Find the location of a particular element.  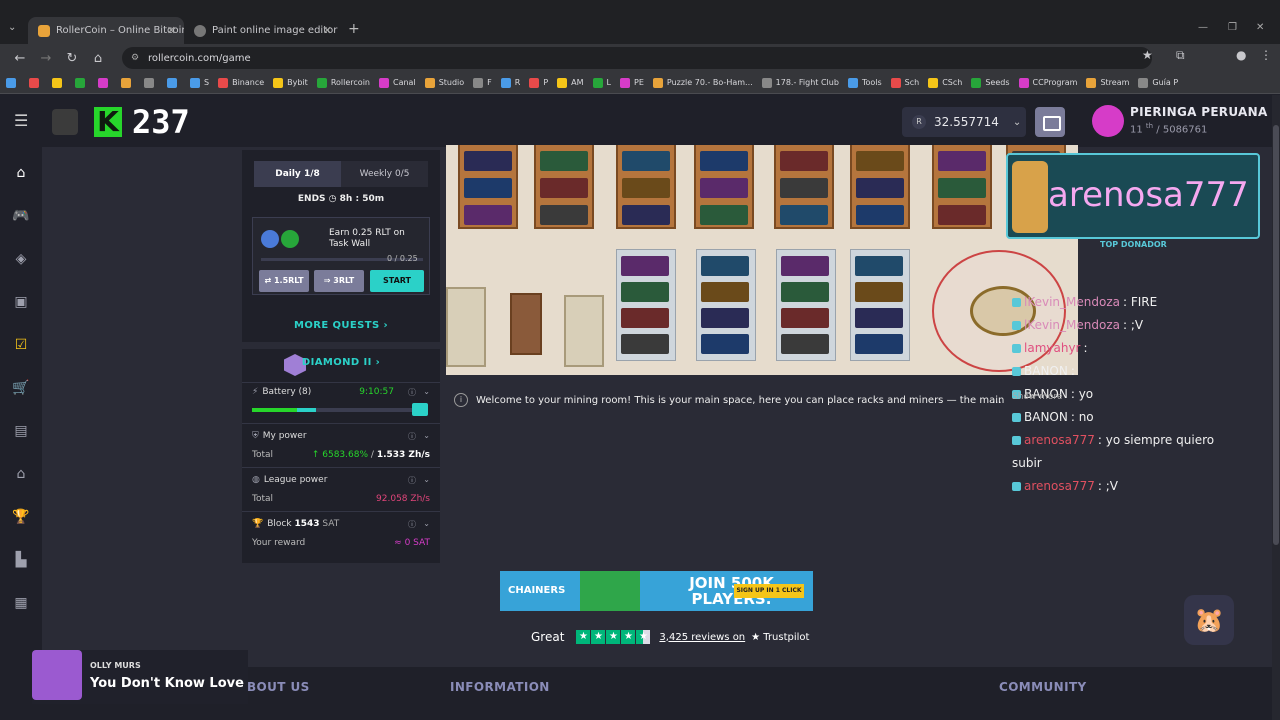

minimize-icon: — is located at coordinates (1203, 27).